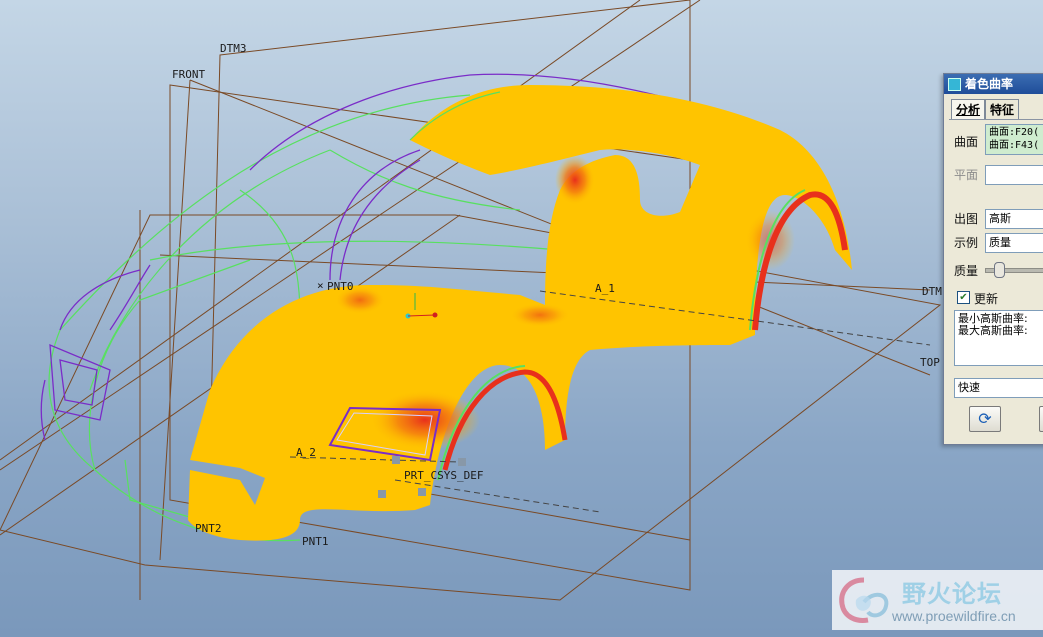 The width and height of the screenshot is (1043, 637). What do you see at coordinates (315, 541) in the screenshot?
I see `datum-point-pnt1: PNT1` at bounding box center [315, 541].